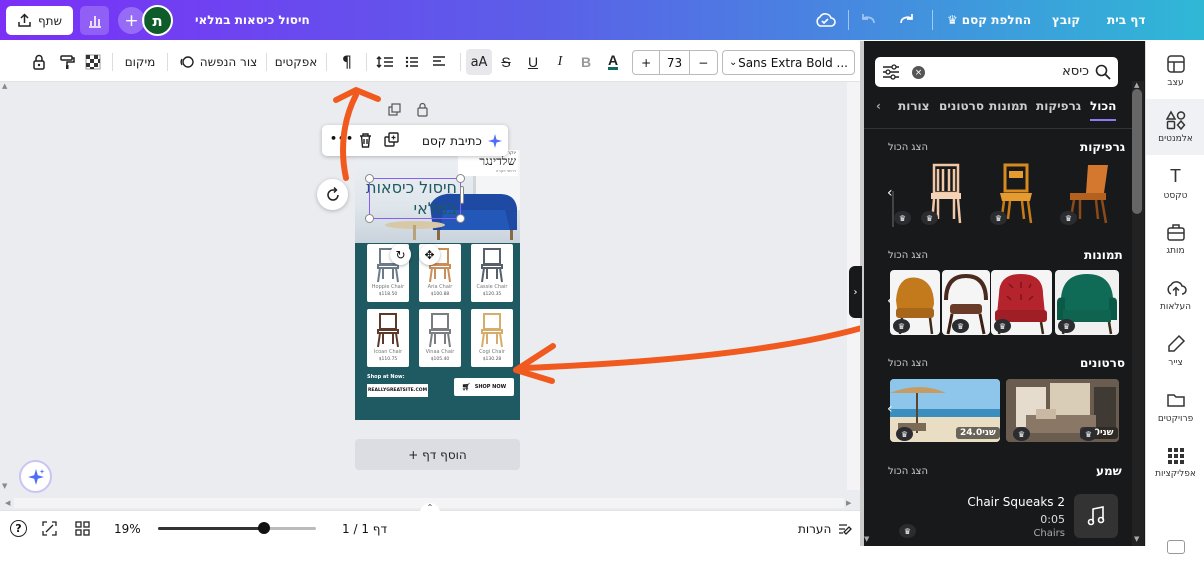  Describe the element at coordinates (364, 529) in the screenshot. I see `page-indicator: דף 1 / 1` at that location.